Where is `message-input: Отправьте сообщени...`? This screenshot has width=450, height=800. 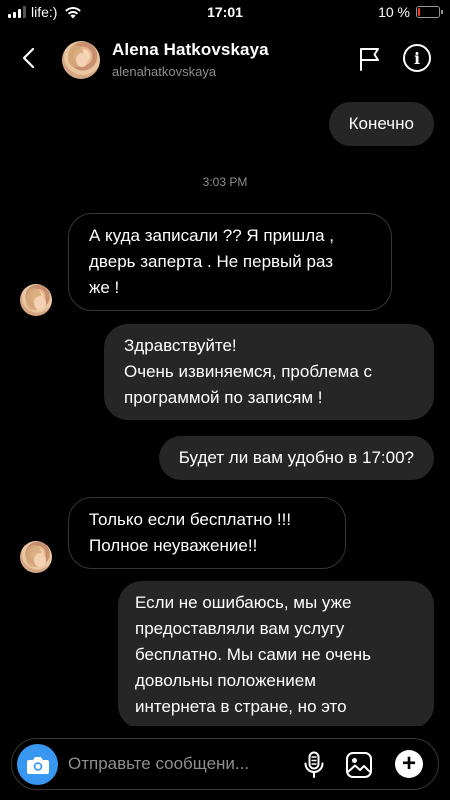
message-input: Отправьте сообщени... is located at coordinates (158, 764).